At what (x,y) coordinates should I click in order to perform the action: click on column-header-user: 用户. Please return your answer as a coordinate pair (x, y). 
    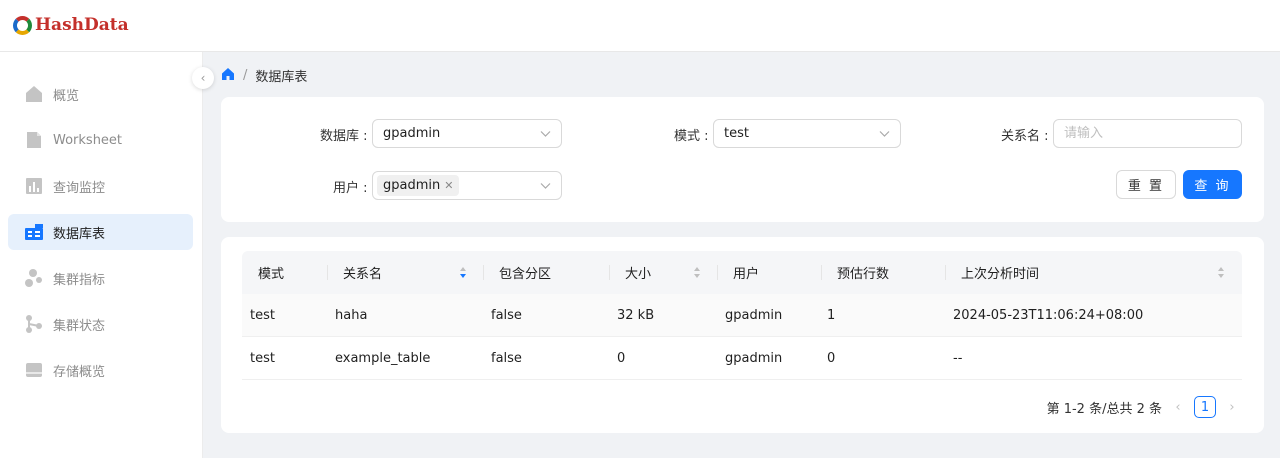
    Looking at the image, I should click on (746, 274).